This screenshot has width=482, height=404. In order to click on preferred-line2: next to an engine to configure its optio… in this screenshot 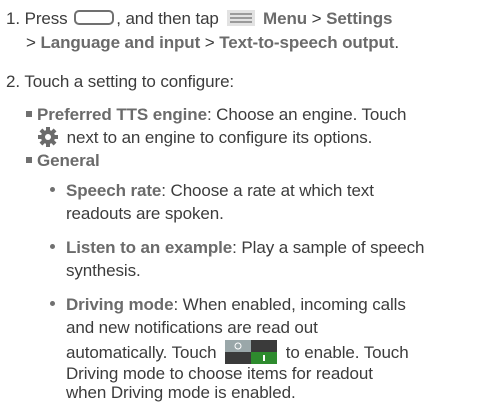, I will do `click(205, 138)`.